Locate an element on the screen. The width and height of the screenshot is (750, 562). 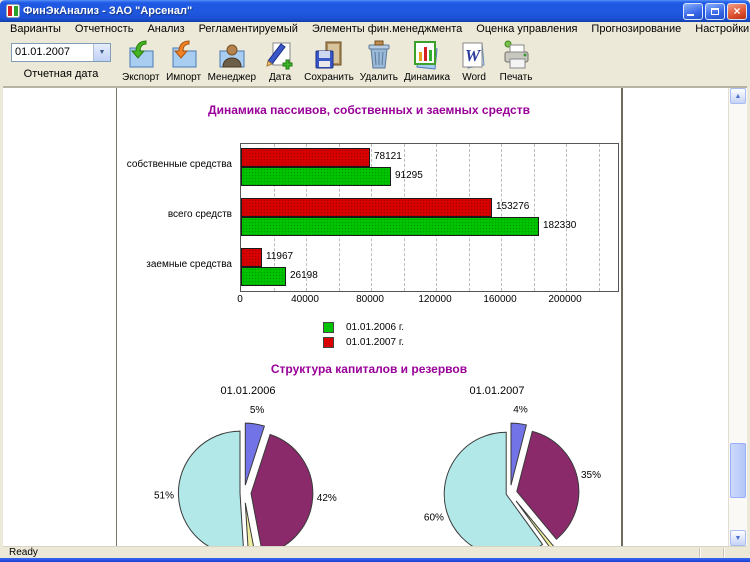
bar-chart-plot-area: 78121 91295 153276 182330 11967 26198 is located at coordinates (429, 217).